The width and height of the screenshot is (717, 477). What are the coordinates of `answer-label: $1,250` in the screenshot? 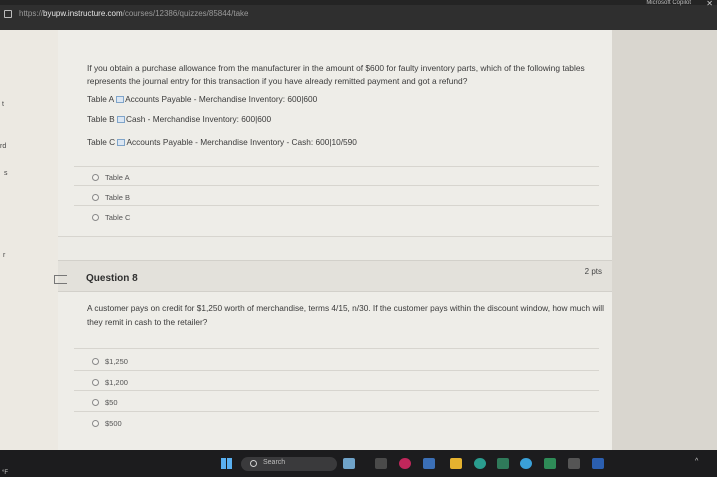 It's located at (116, 361).